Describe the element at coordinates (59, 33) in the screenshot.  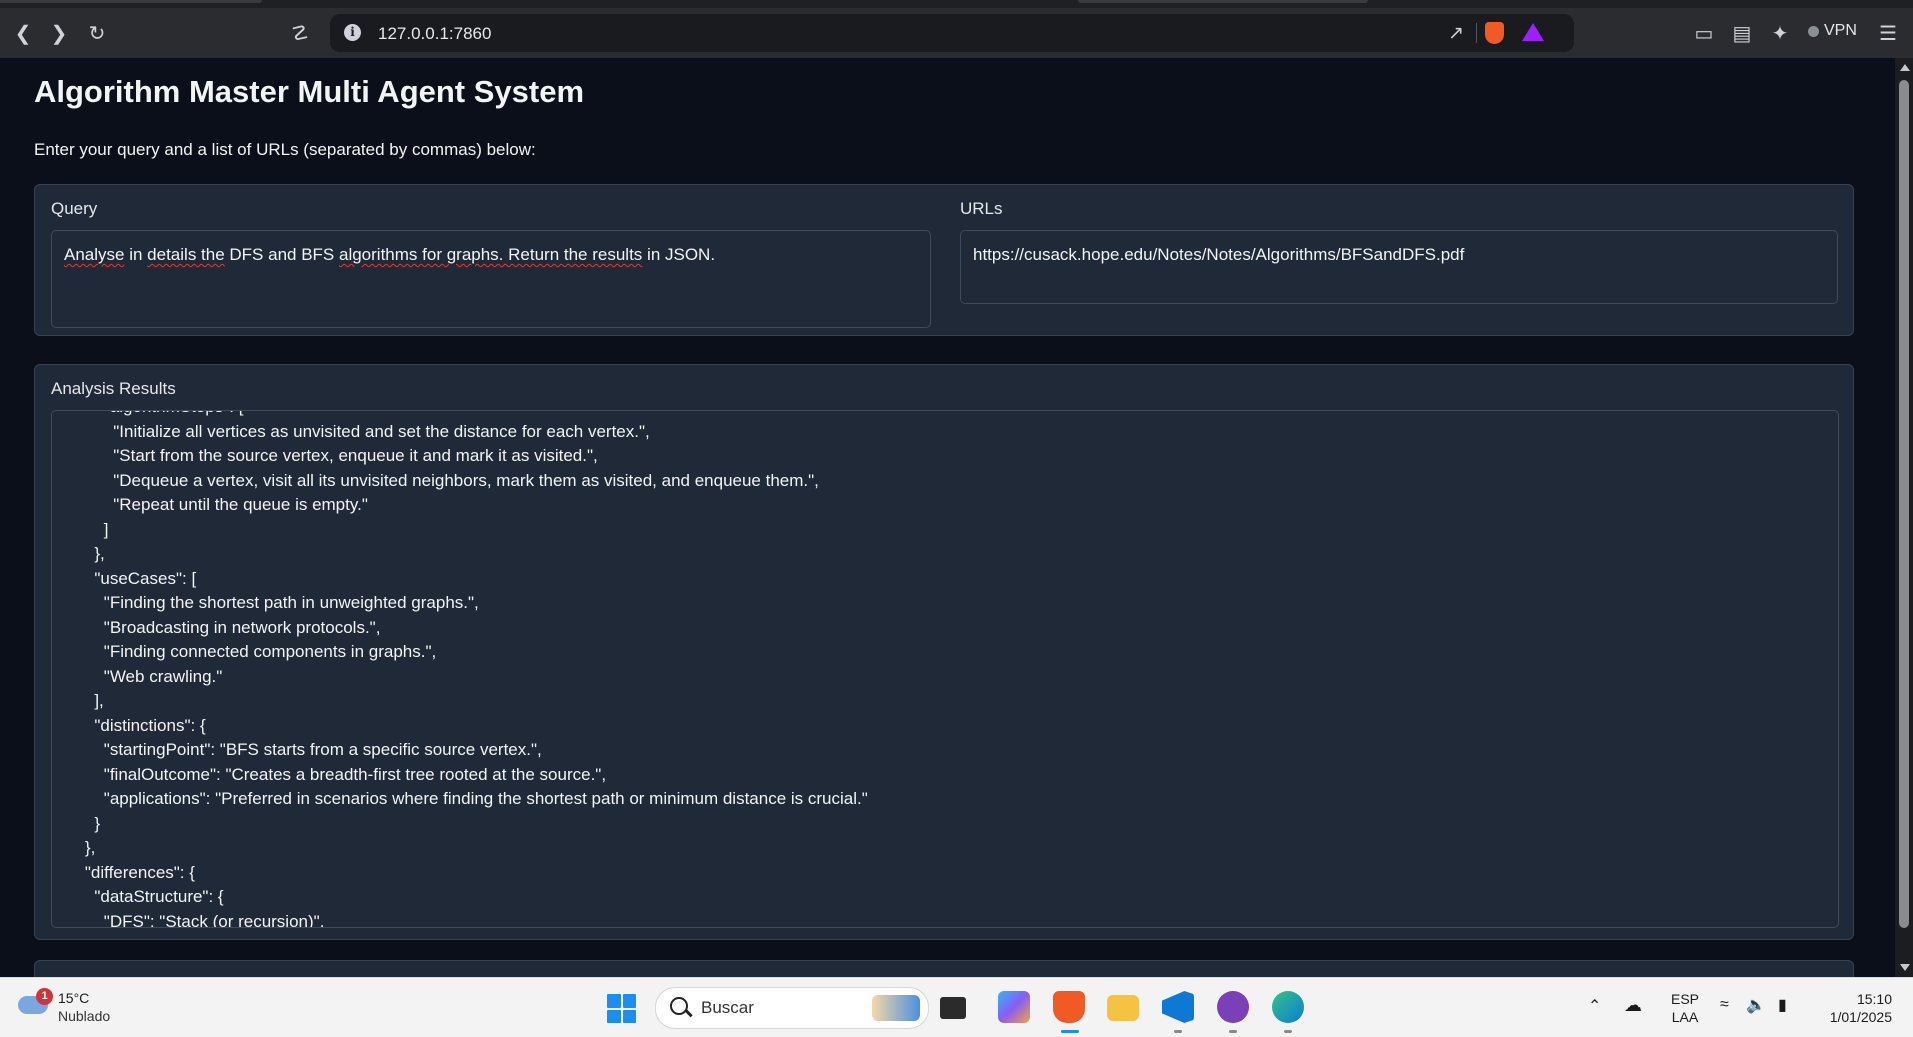
I see `forward-icon: ❯` at that location.